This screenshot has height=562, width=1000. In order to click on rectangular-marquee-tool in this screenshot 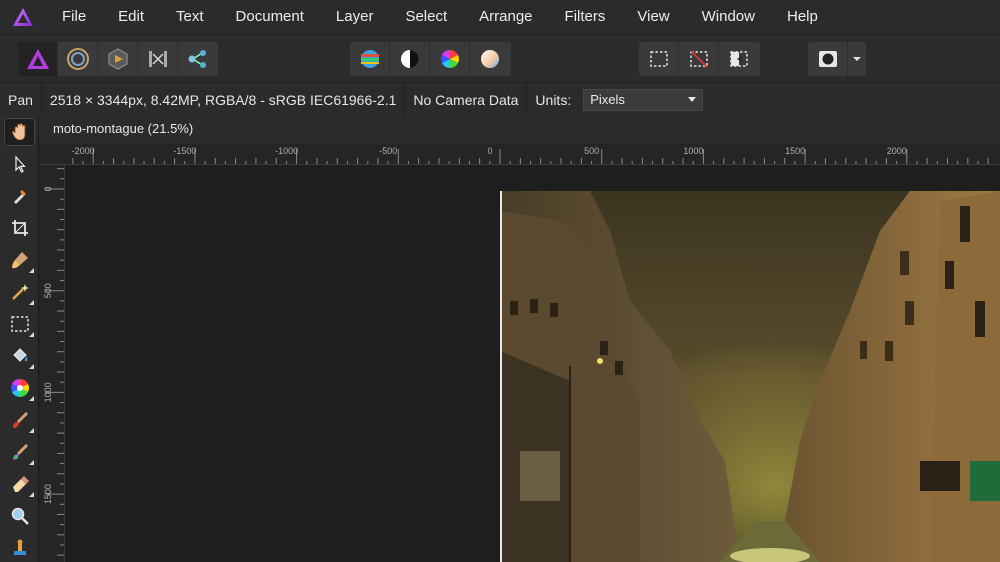, I will do `click(19, 324)`.